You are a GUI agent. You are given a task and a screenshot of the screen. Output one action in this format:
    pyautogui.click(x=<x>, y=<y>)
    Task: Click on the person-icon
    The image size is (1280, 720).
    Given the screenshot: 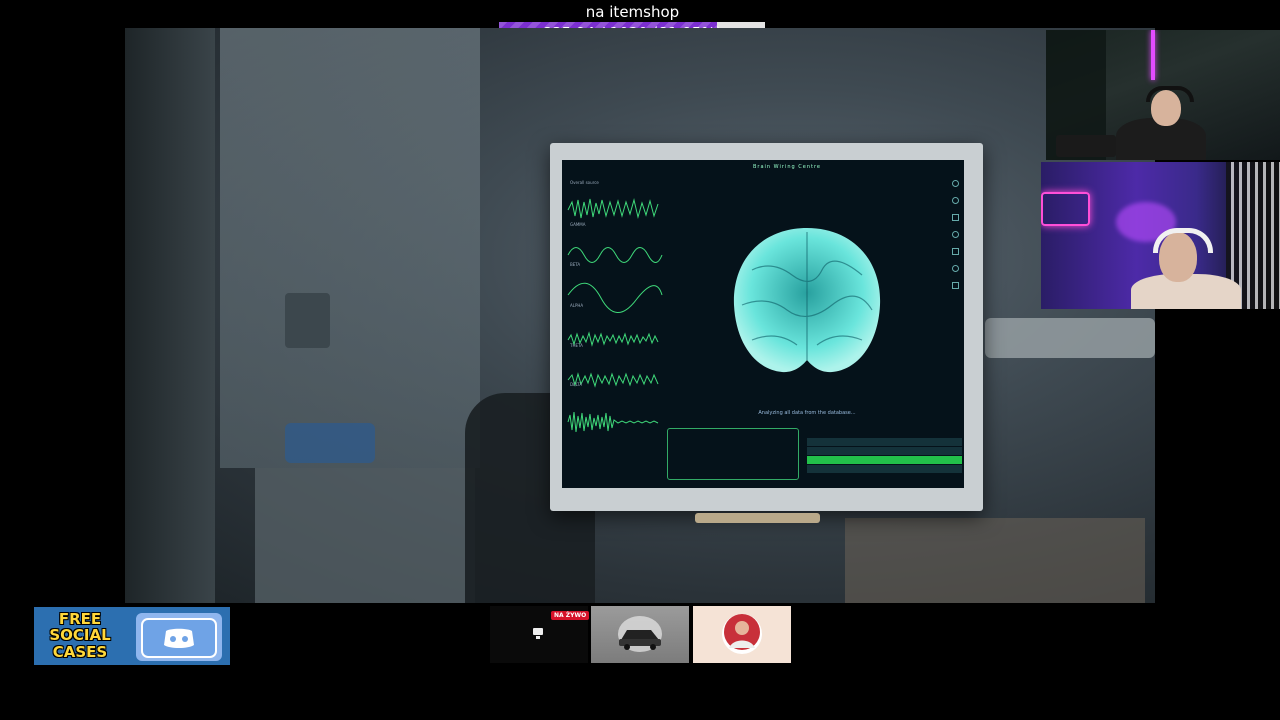 What is the action you would take?
    pyautogui.click(x=742, y=634)
    